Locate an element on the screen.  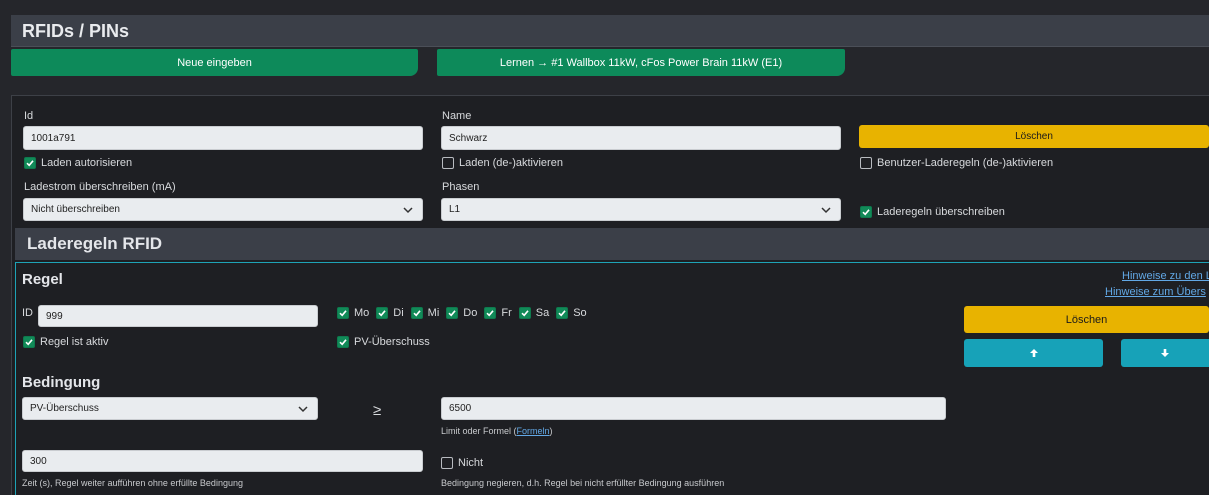
negate-row: Nicht is located at coordinates (462, 463).